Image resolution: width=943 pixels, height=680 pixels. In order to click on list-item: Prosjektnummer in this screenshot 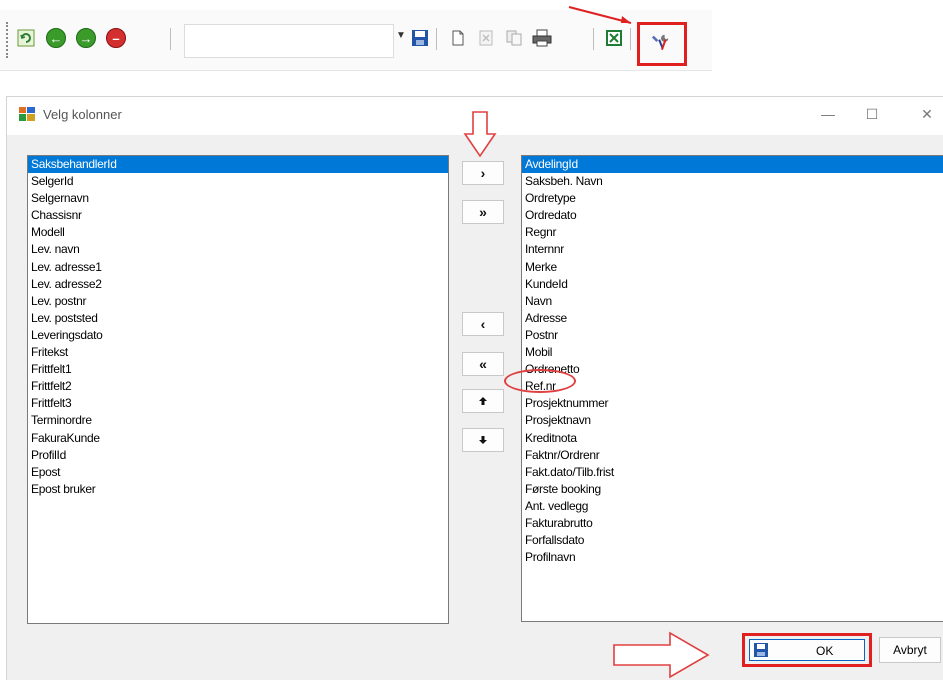, I will do `click(732, 403)`.